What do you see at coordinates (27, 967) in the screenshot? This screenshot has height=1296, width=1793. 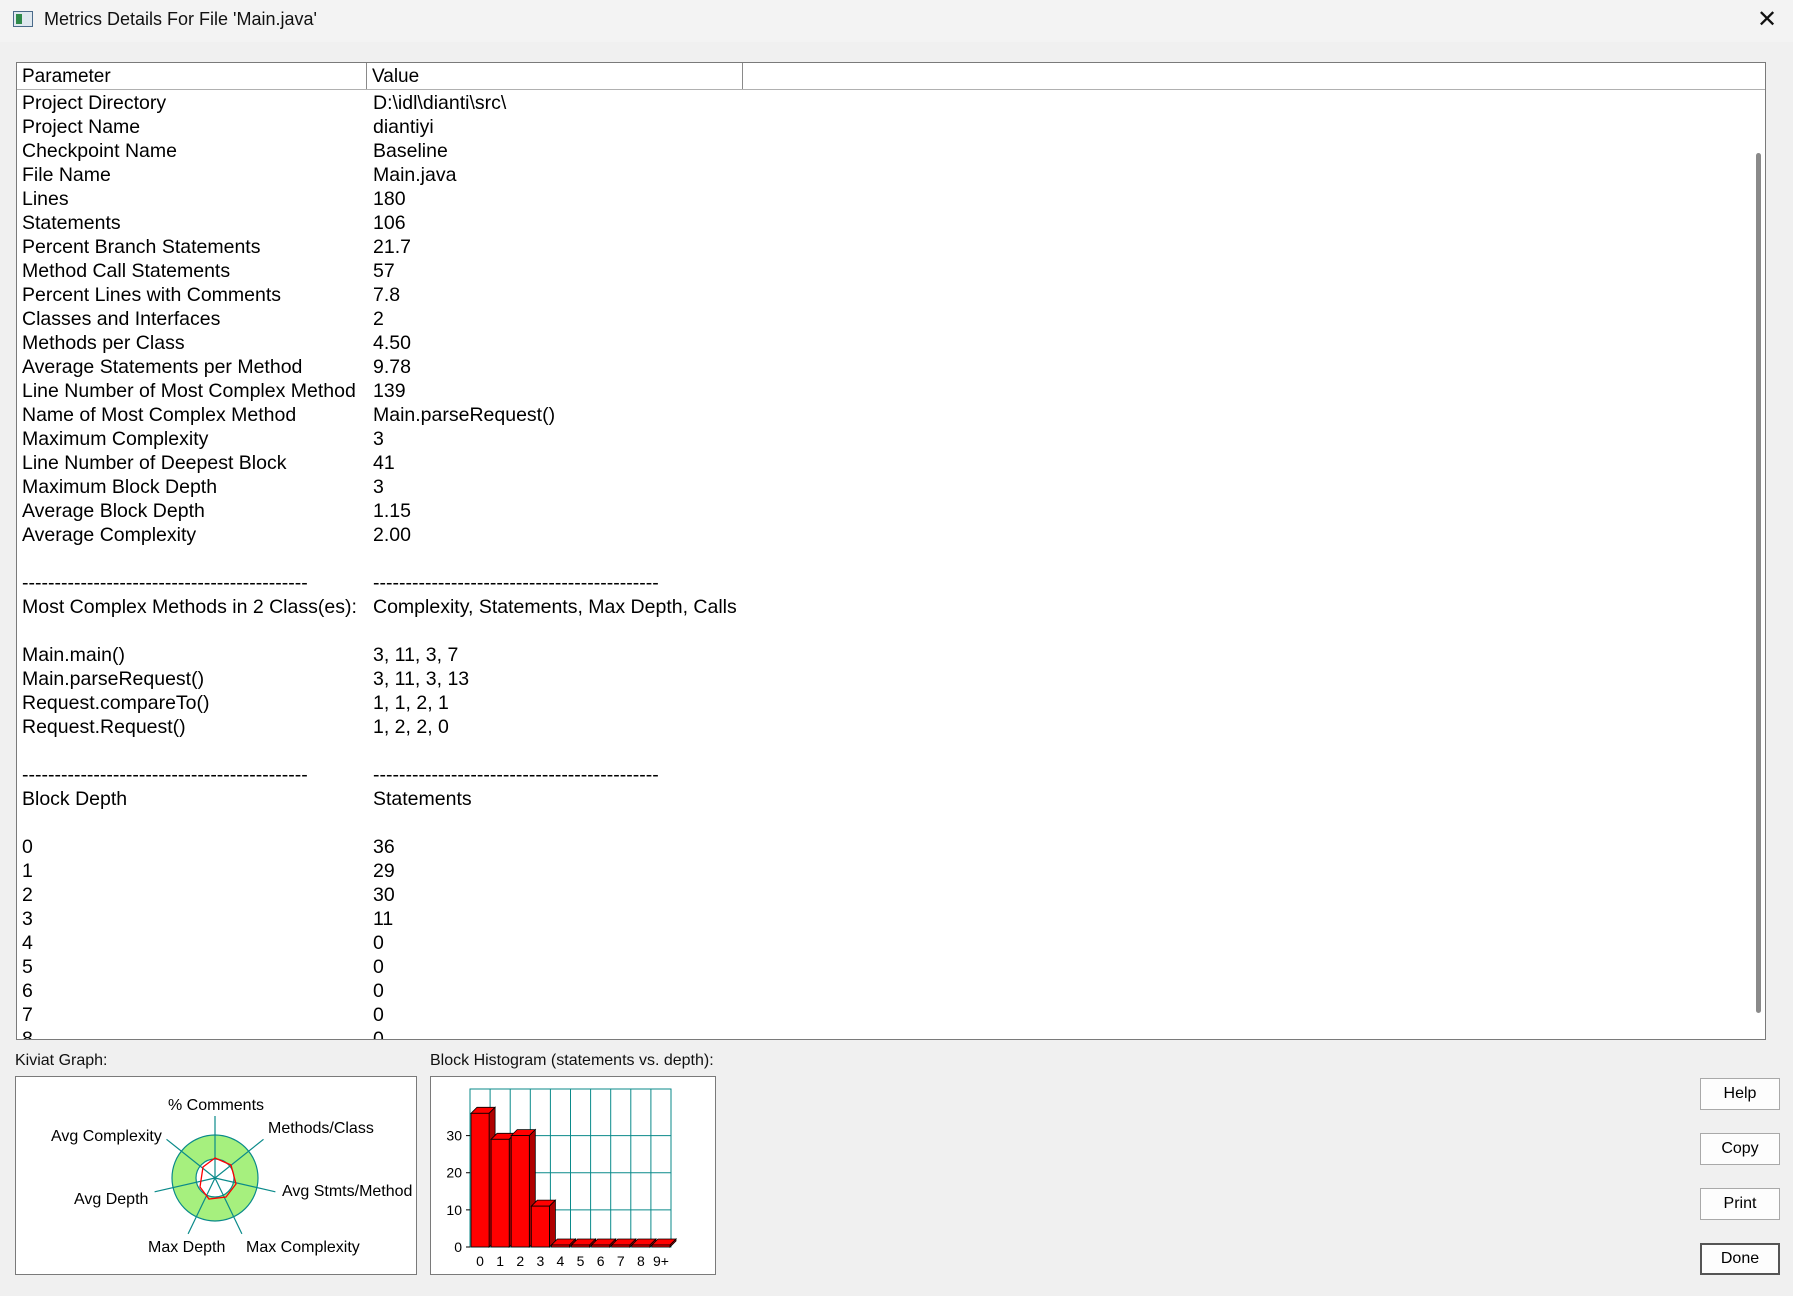 I see `parameter-cell: 5` at bounding box center [27, 967].